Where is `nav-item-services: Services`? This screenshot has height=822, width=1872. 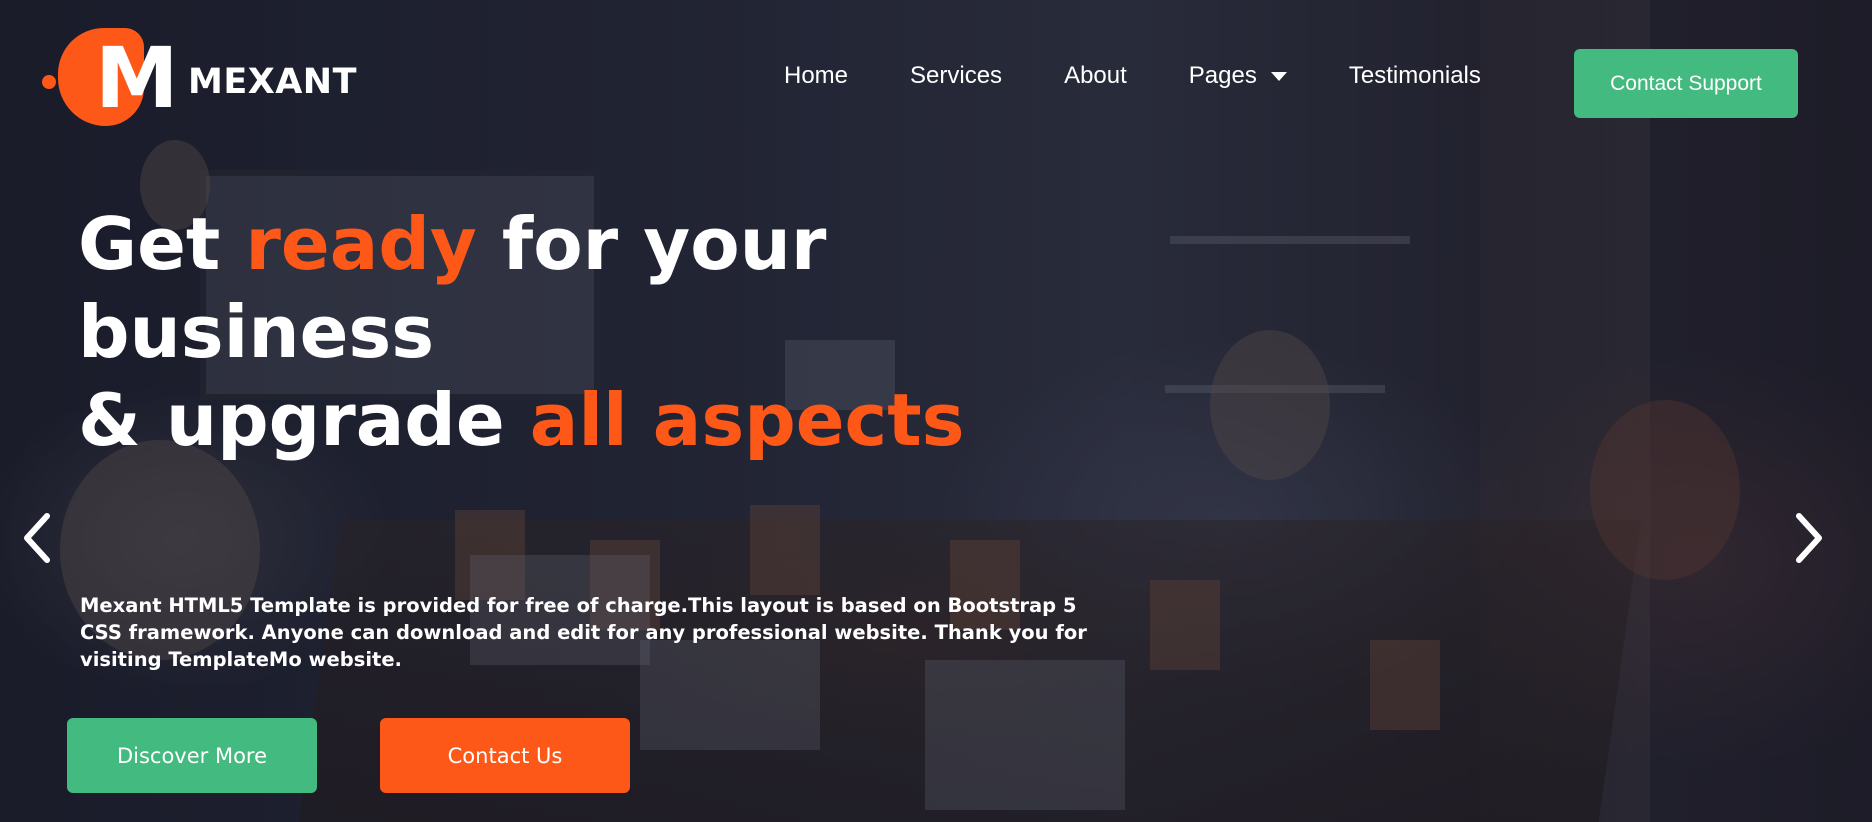
nav-item-services: Services is located at coordinates (956, 76).